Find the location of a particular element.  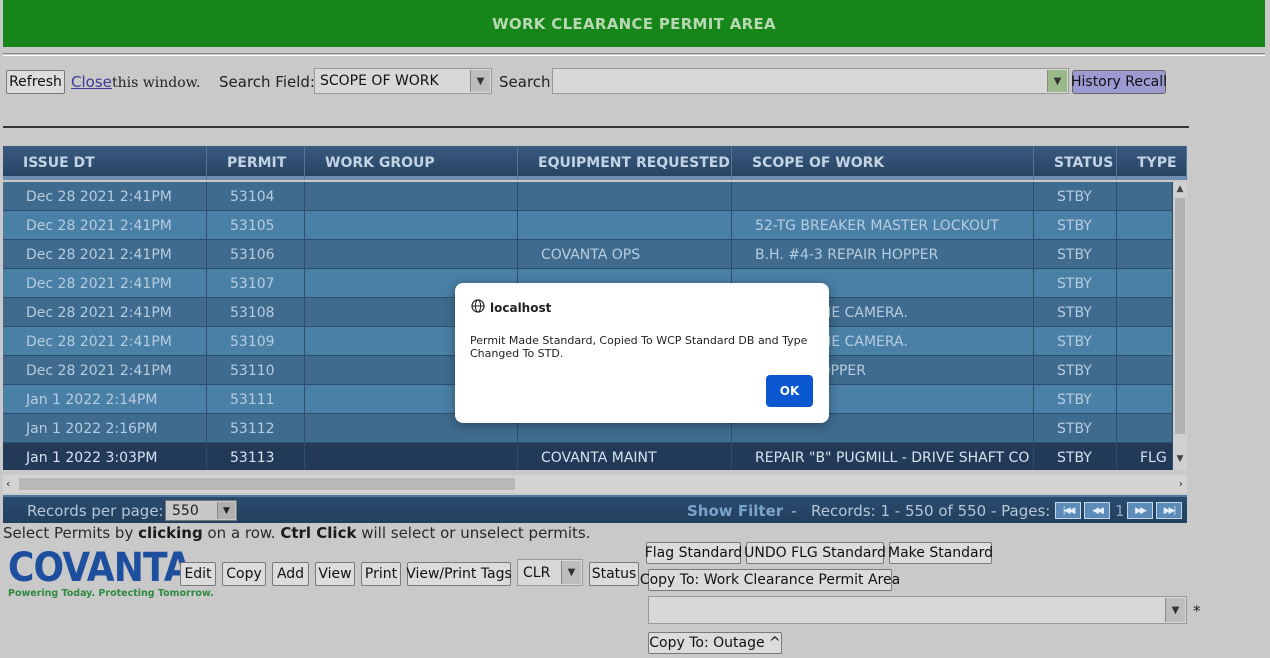

ok-button: OK is located at coordinates (789, 391).